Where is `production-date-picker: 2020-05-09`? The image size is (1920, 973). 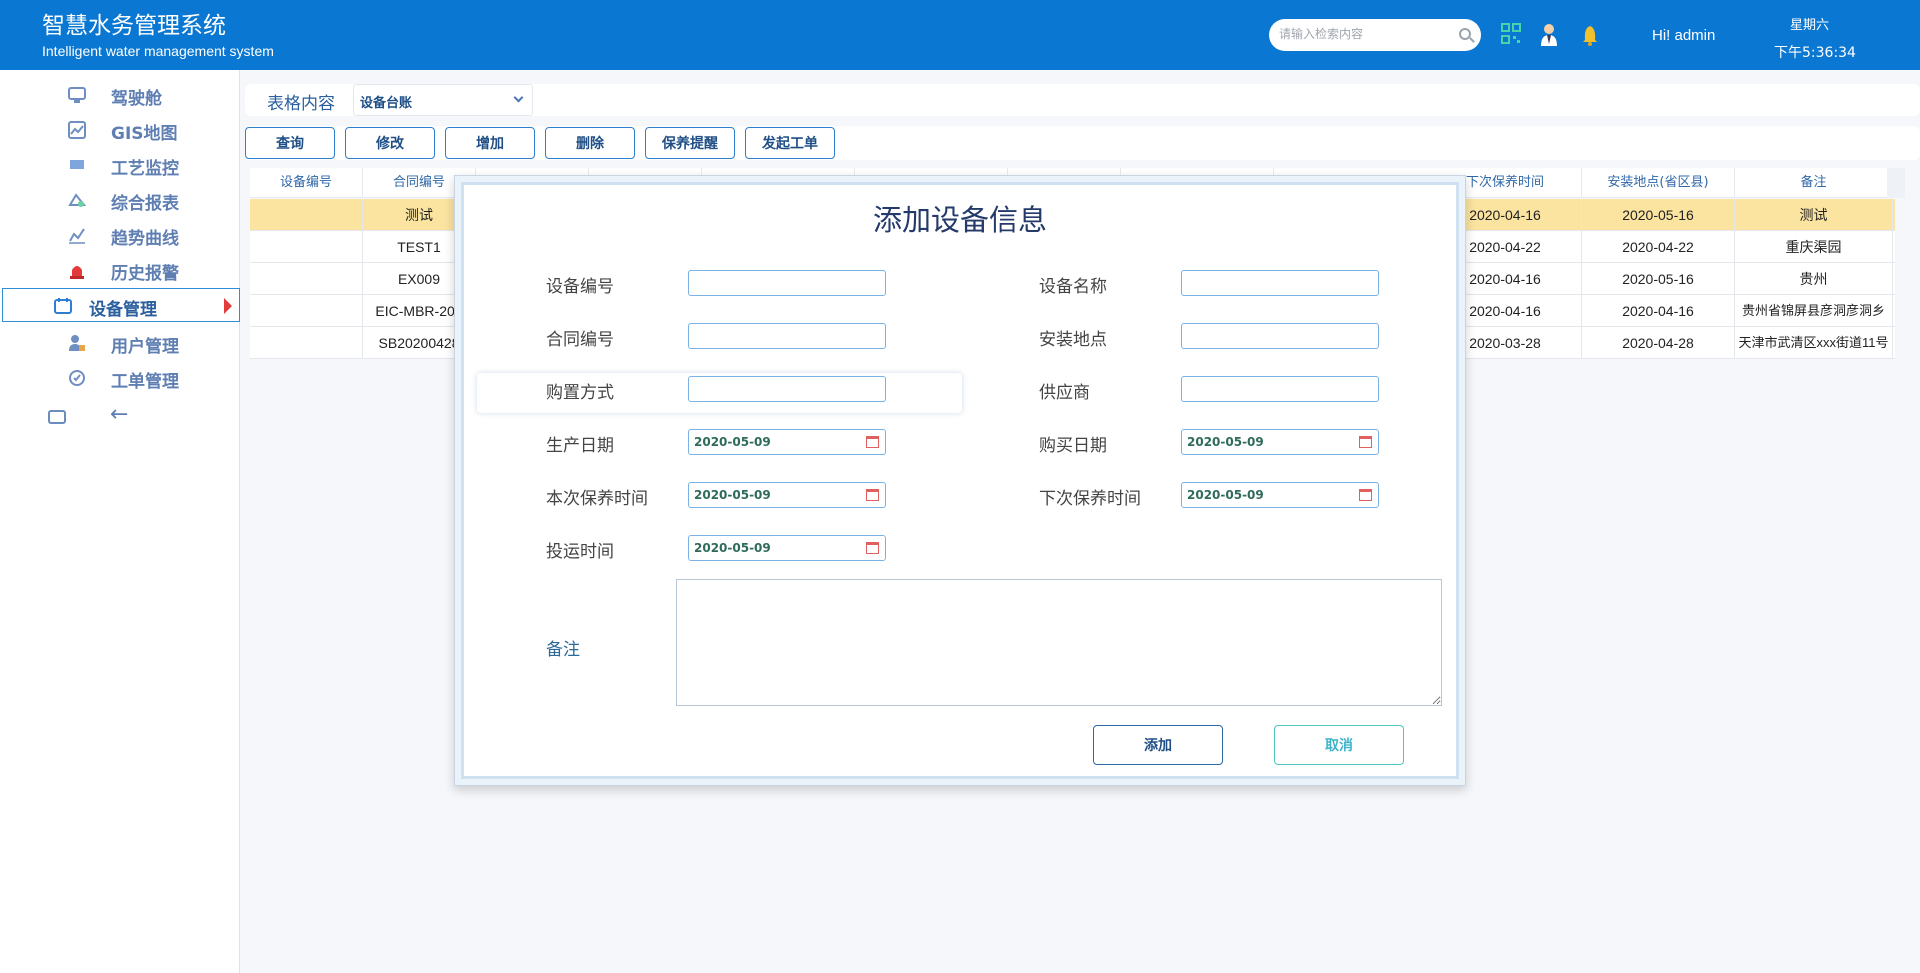
production-date-picker: 2020-05-09 is located at coordinates (787, 442).